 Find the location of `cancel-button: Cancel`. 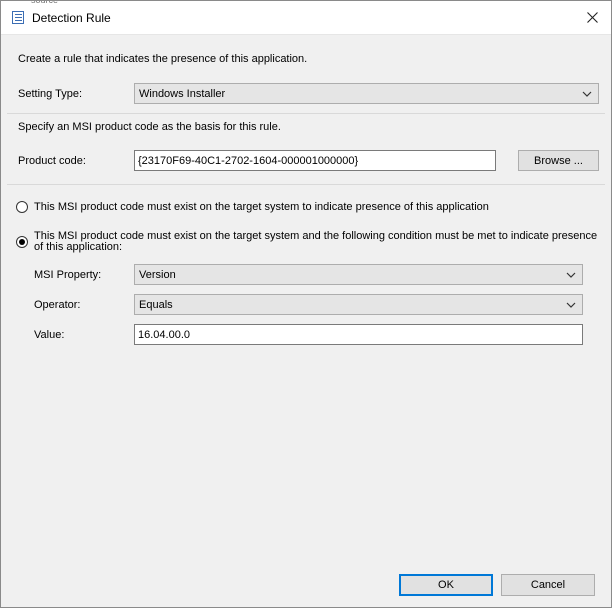

cancel-button: Cancel is located at coordinates (548, 585).